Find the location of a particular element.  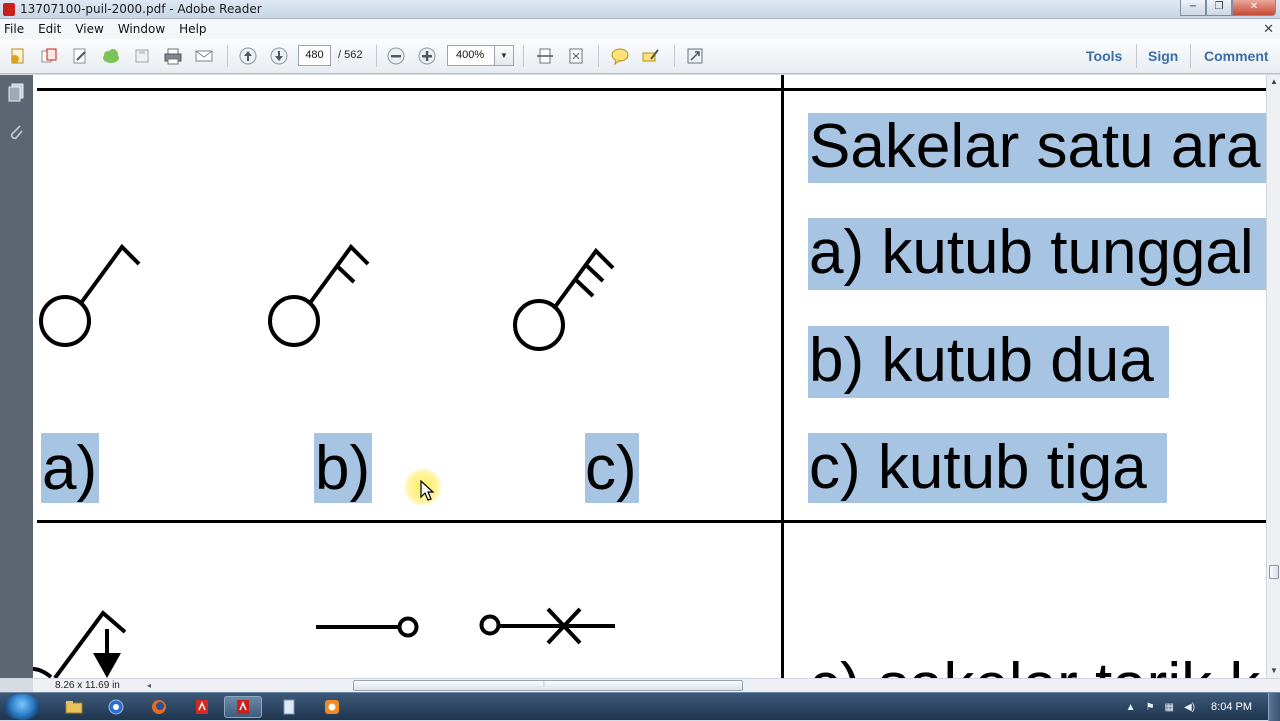

fit-width-icon is located at coordinates (545, 56).